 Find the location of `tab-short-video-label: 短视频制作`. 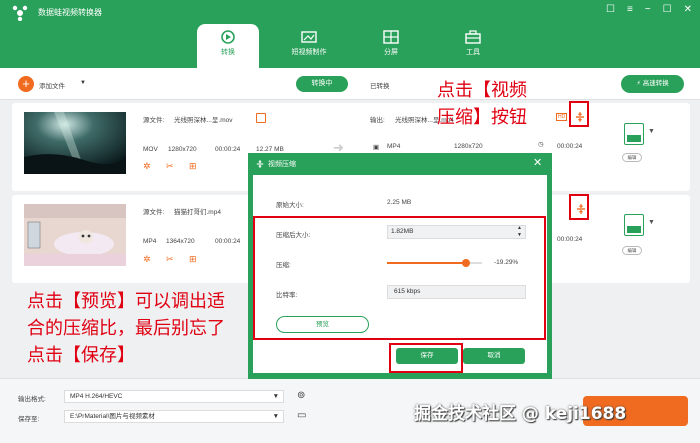

tab-short-video-label: 短视频制作 is located at coordinates (309, 52).